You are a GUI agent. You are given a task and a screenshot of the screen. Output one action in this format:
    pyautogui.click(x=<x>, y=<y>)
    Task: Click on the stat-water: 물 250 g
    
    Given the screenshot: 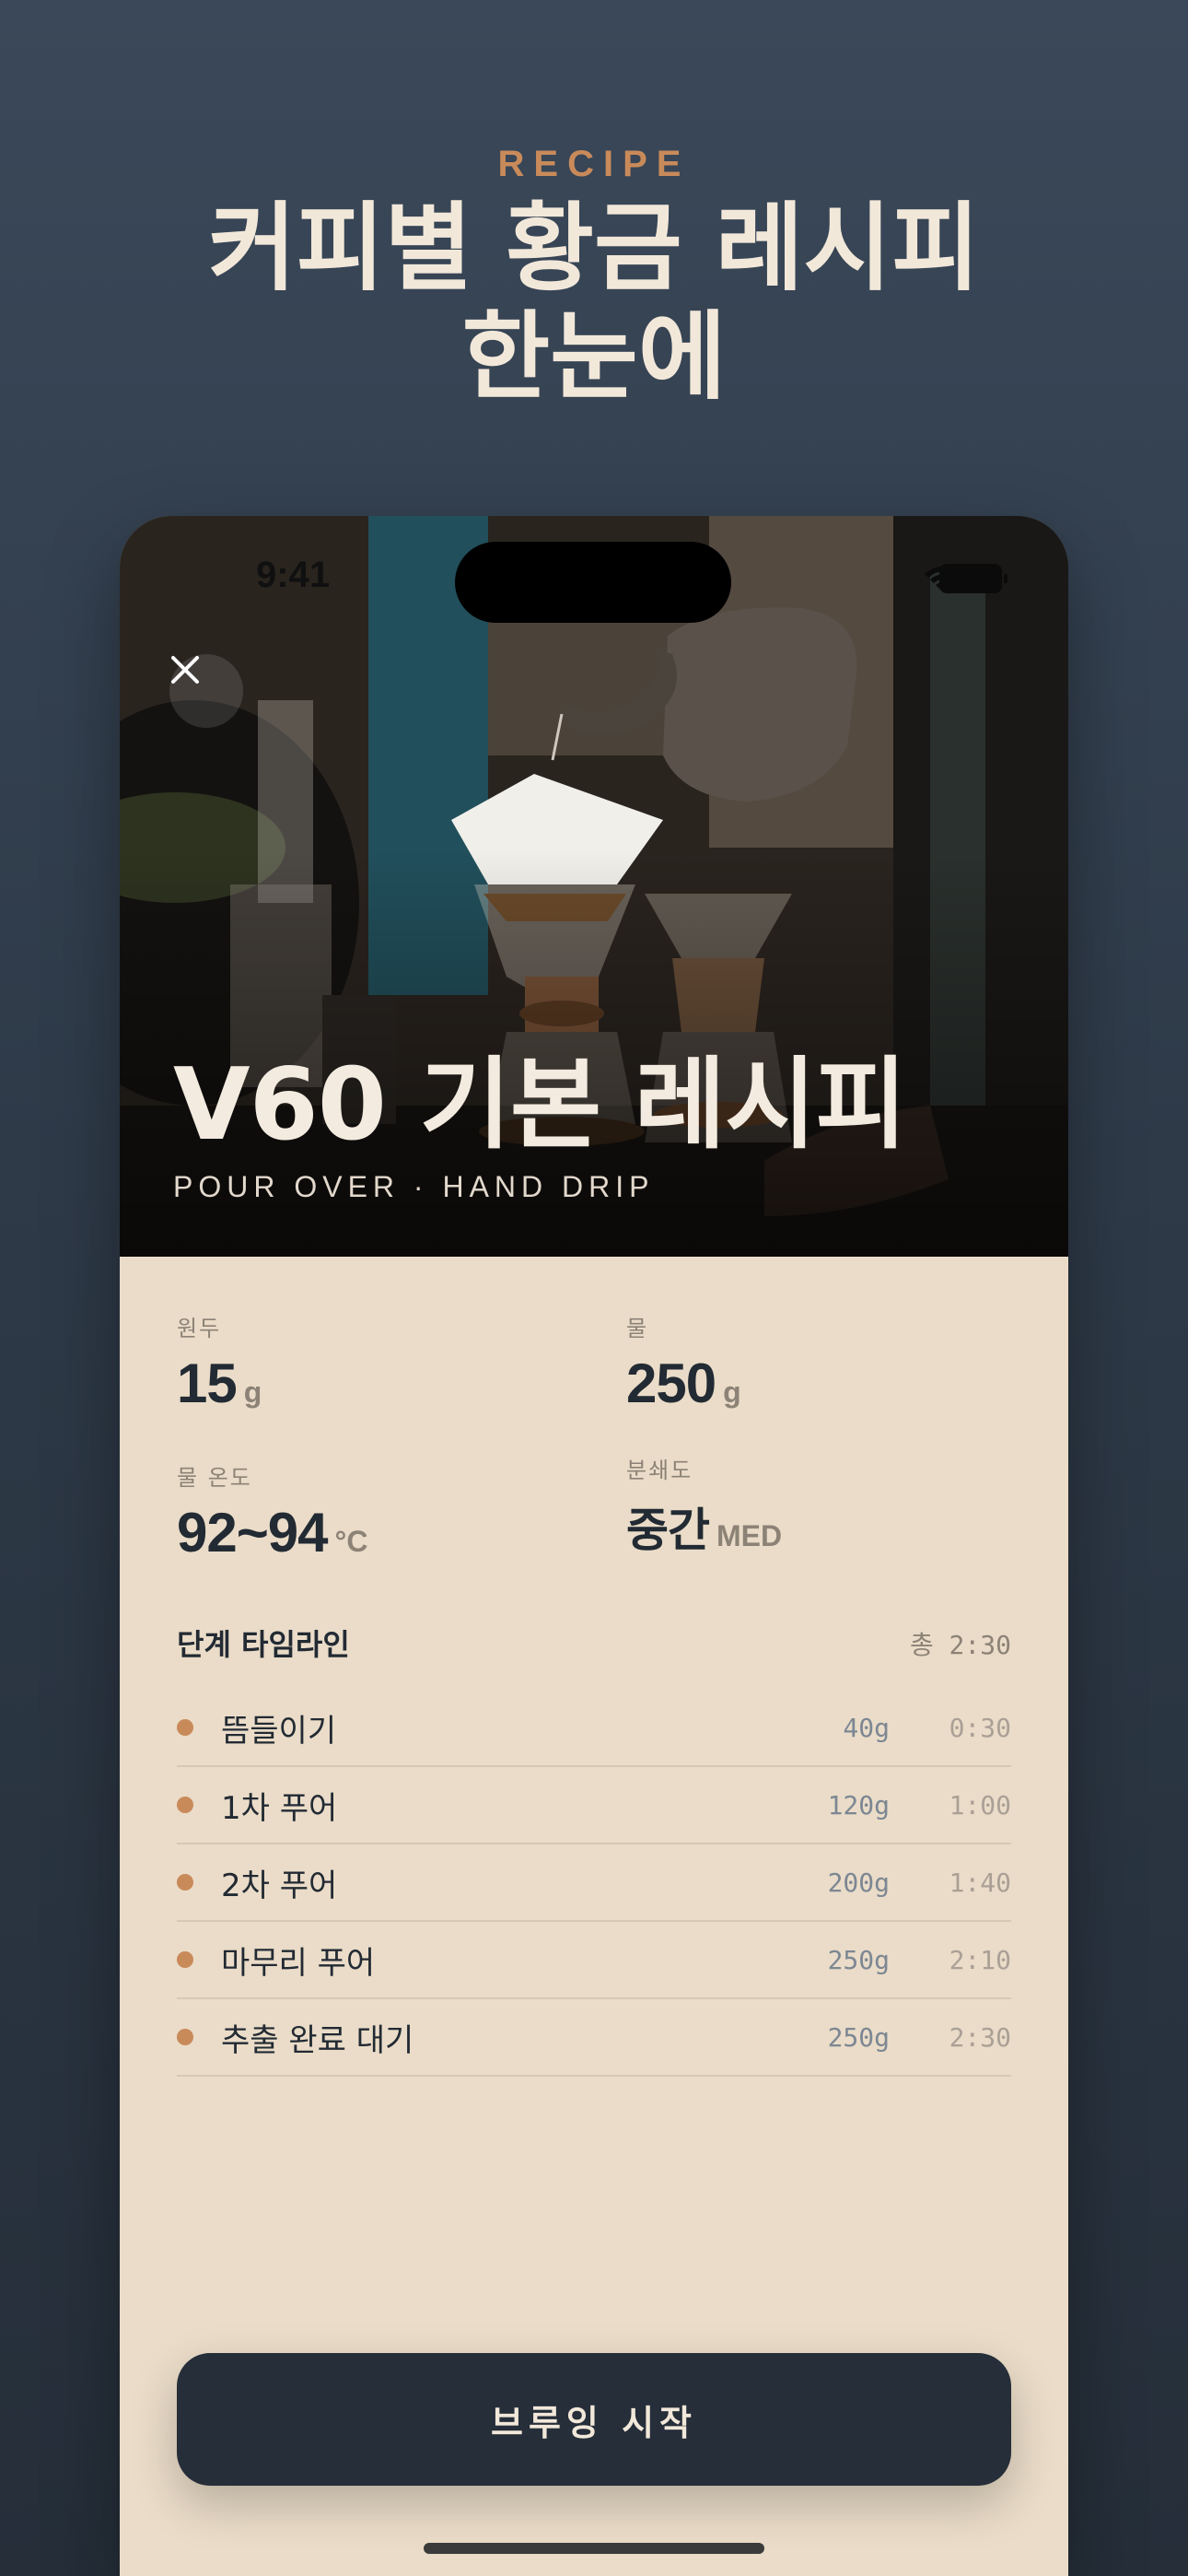 What is the action you would take?
    pyautogui.click(x=819, y=1362)
    